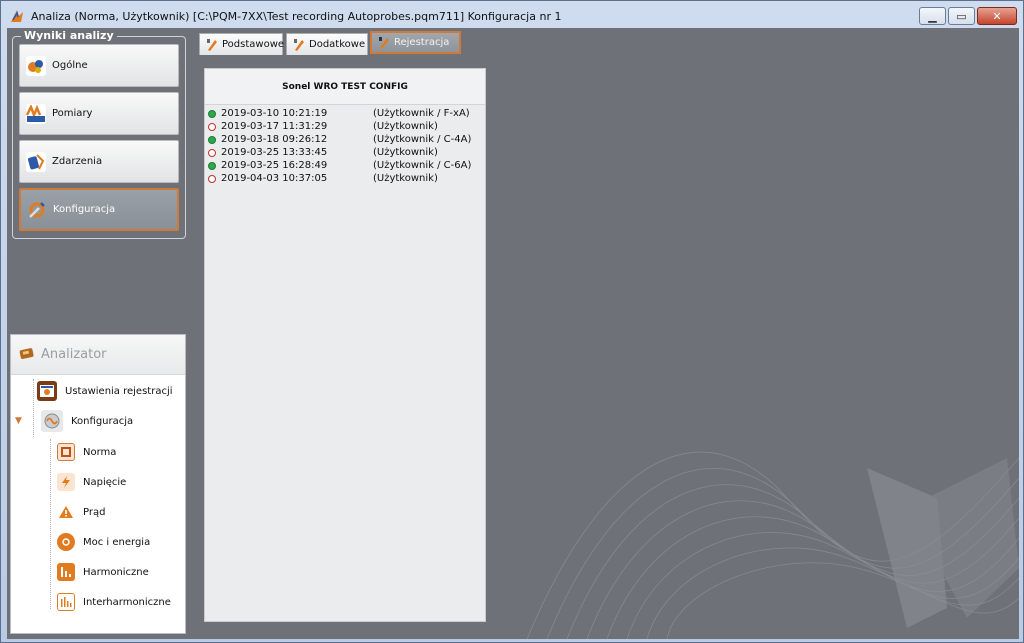 The width and height of the screenshot is (1024, 643). What do you see at coordinates (274, 126) in the screenshot?
I see `entry-timestamp: 2019-03-17 11:31:29` at bounding box center [274, 126].